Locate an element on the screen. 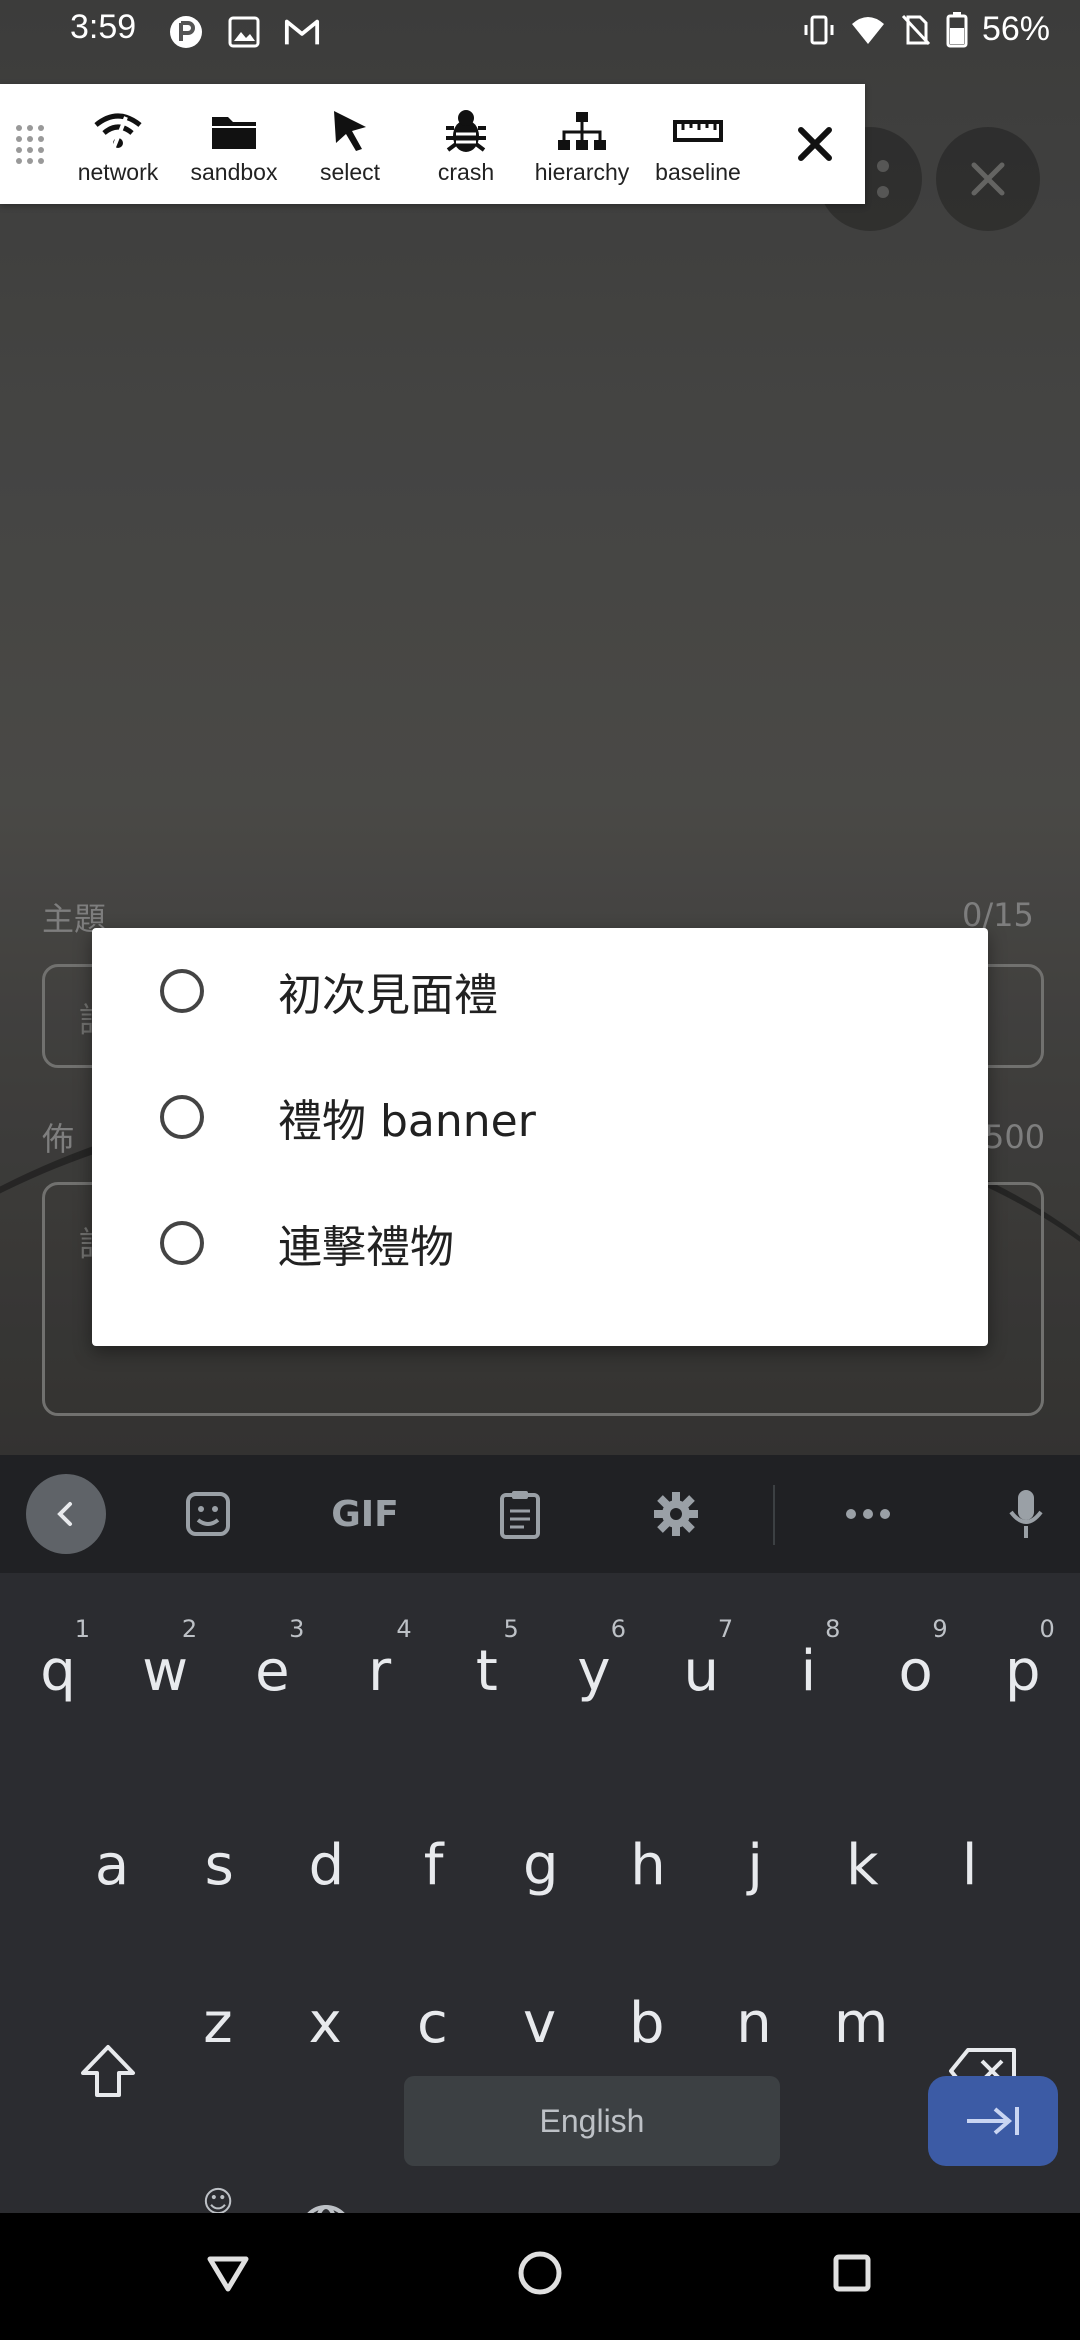 Image resolution: width=1080 pixels, height=2340 pixels. key-w: 2w is located at coordinates (165, 1671).